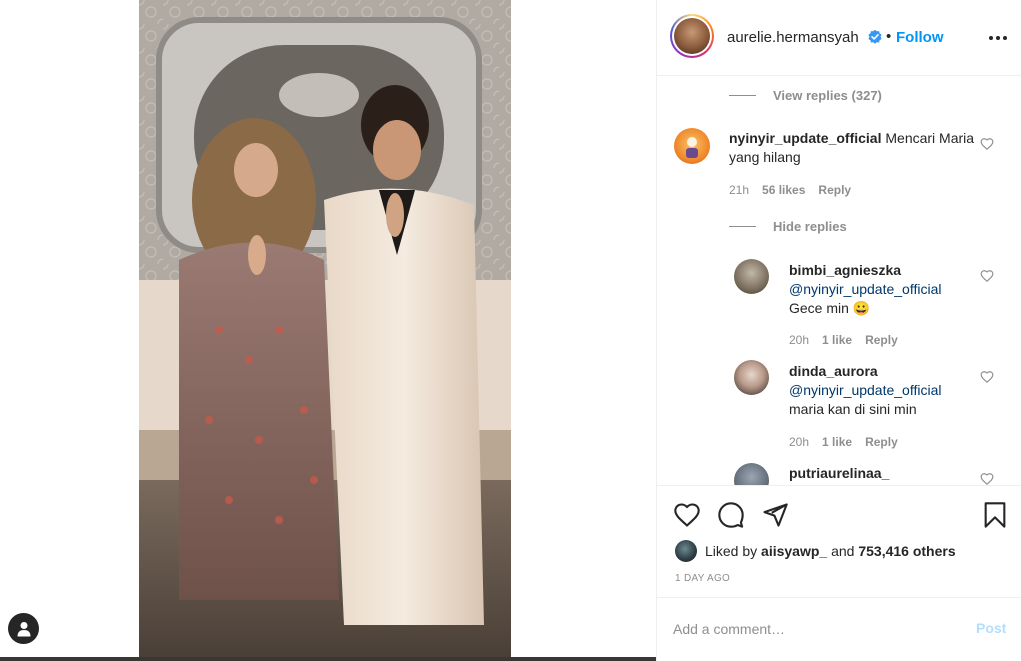 Image resolution: width=1021 pixels, height=661 pixels. I want to click on comment-reply-button: Reply, so click(834, 190).